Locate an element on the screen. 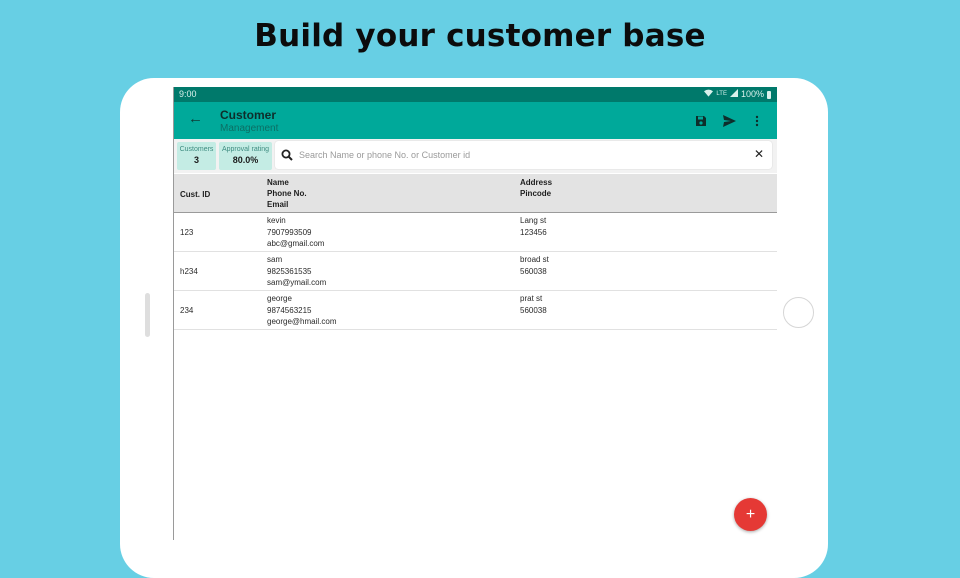  stat-customers: Customers 3 is located at coordinates (196, 156).